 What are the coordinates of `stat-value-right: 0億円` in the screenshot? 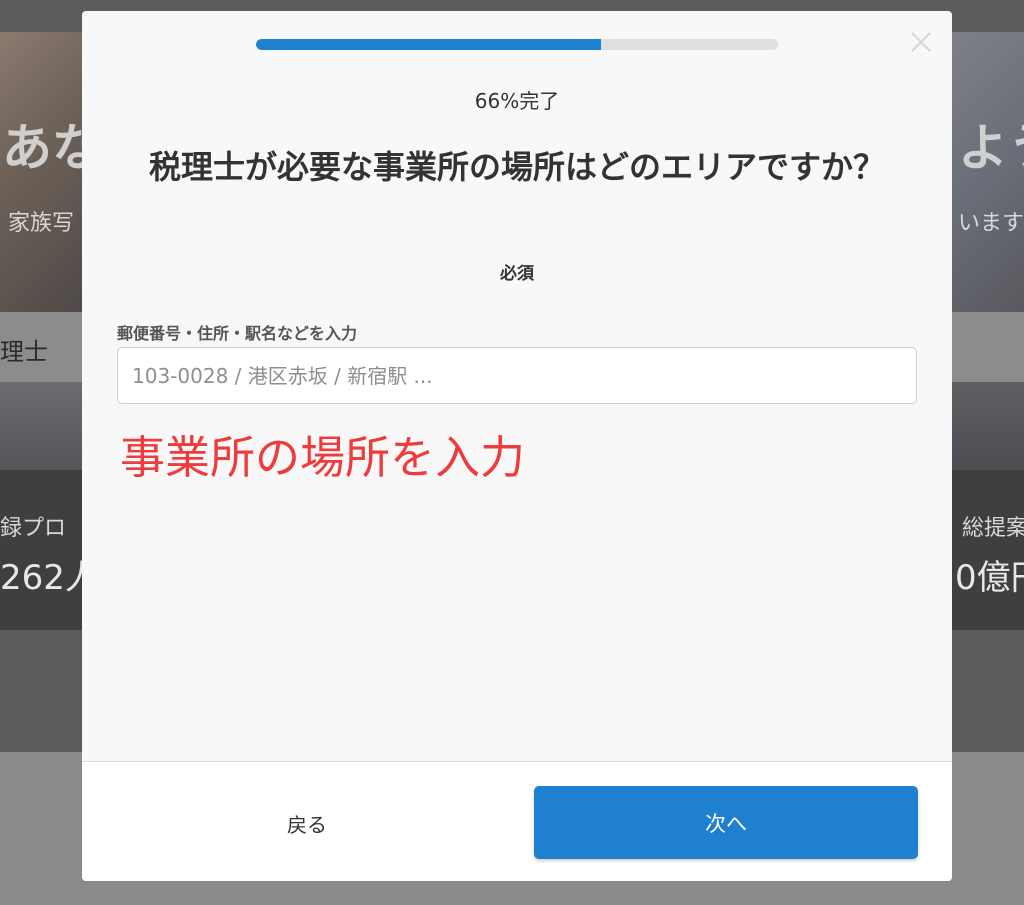 It's located at (989, 578).